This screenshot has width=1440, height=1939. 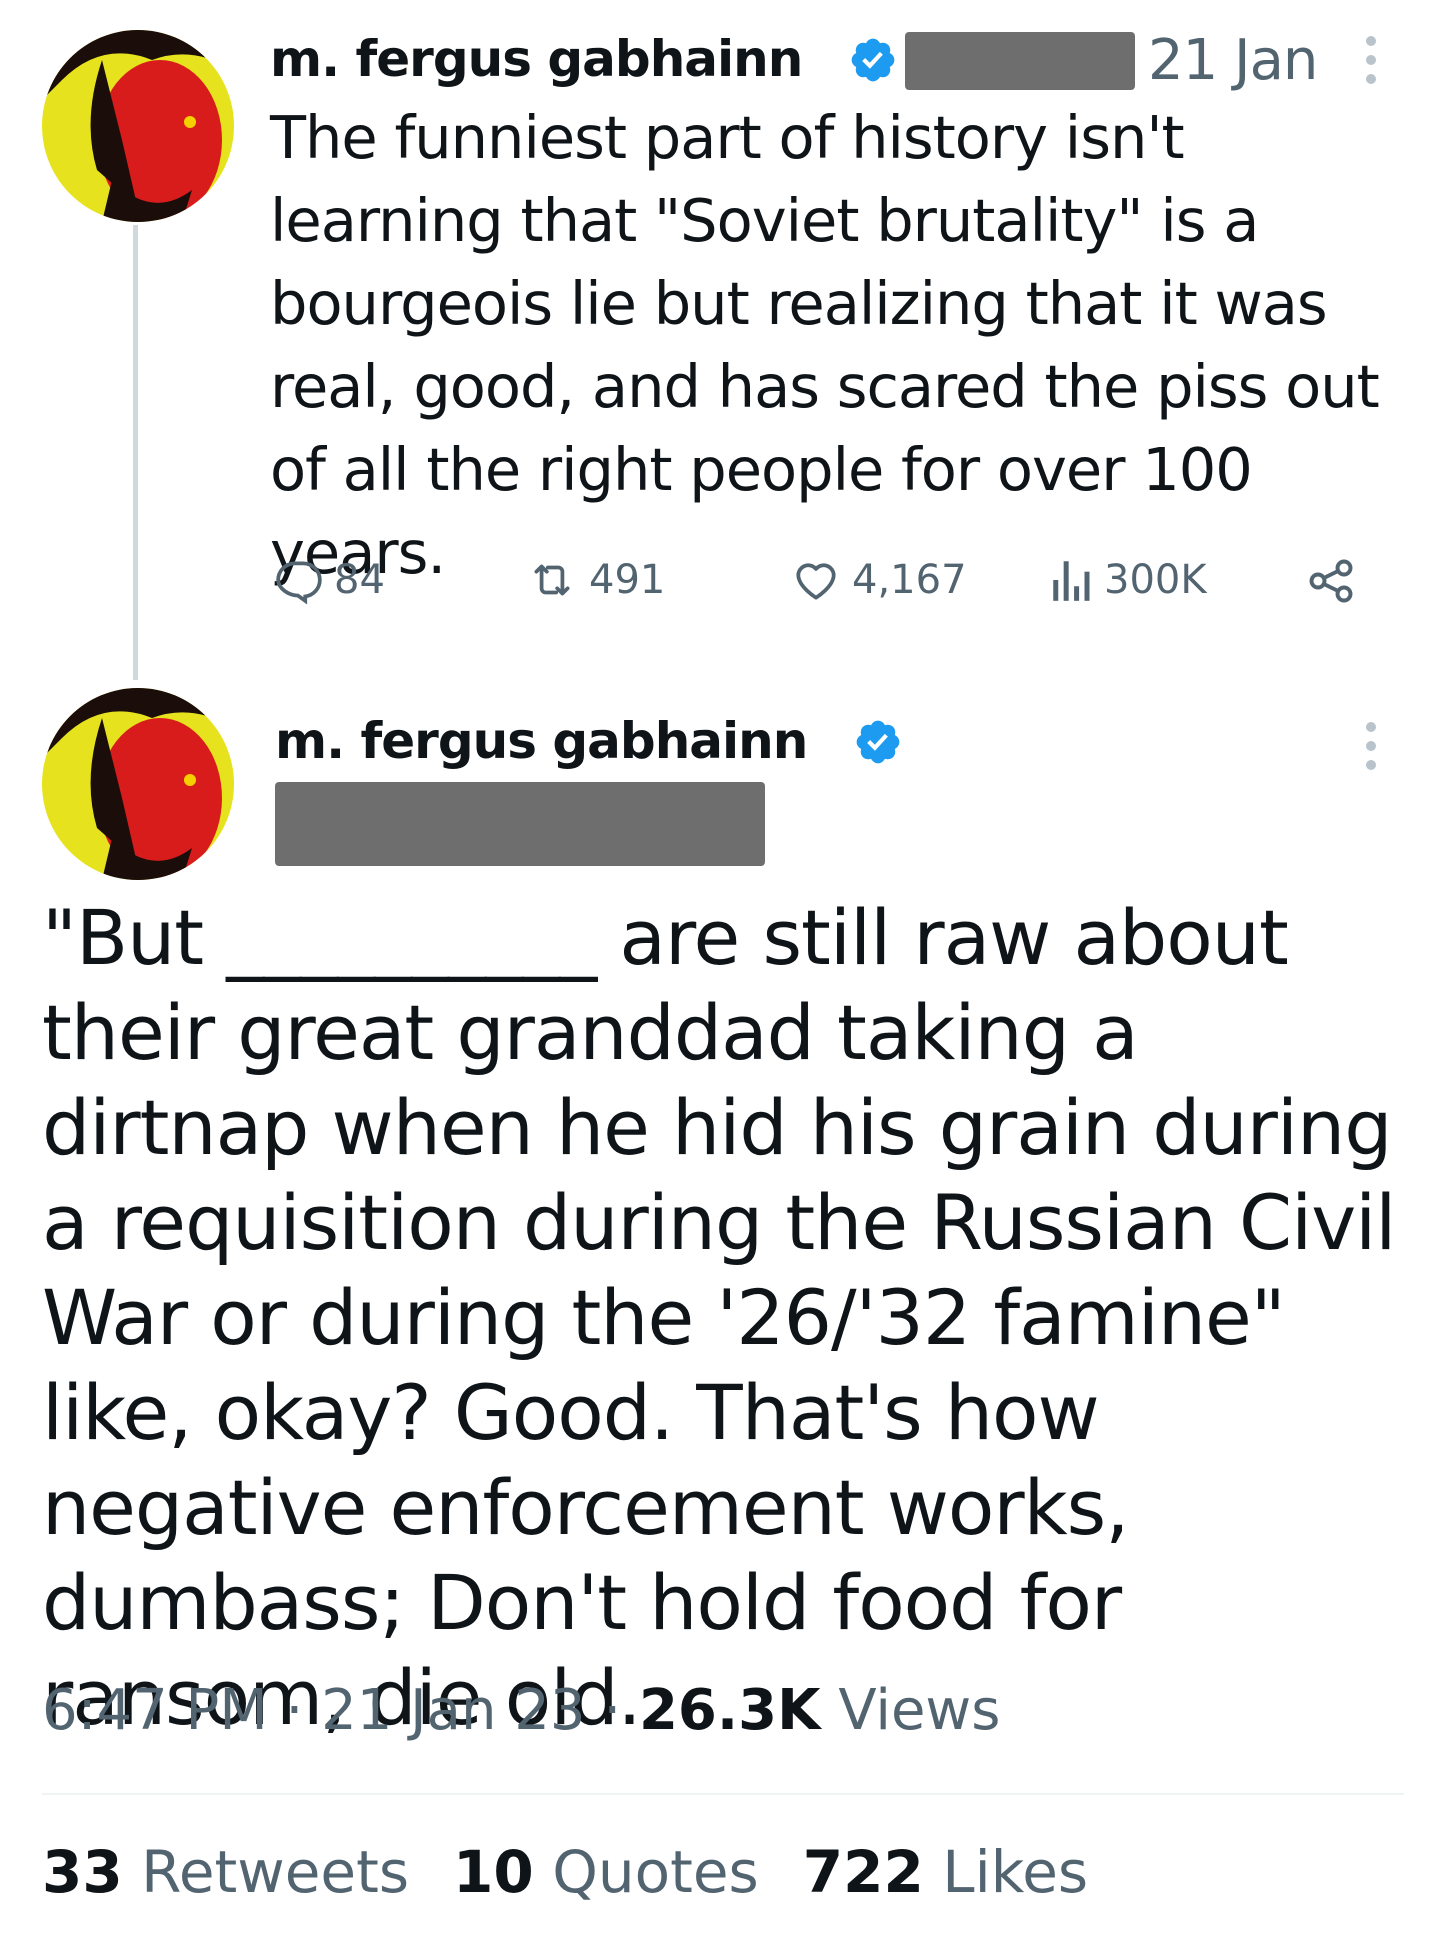 I want to click on quotes-label: Quotes, so click(x=655, y=1872).